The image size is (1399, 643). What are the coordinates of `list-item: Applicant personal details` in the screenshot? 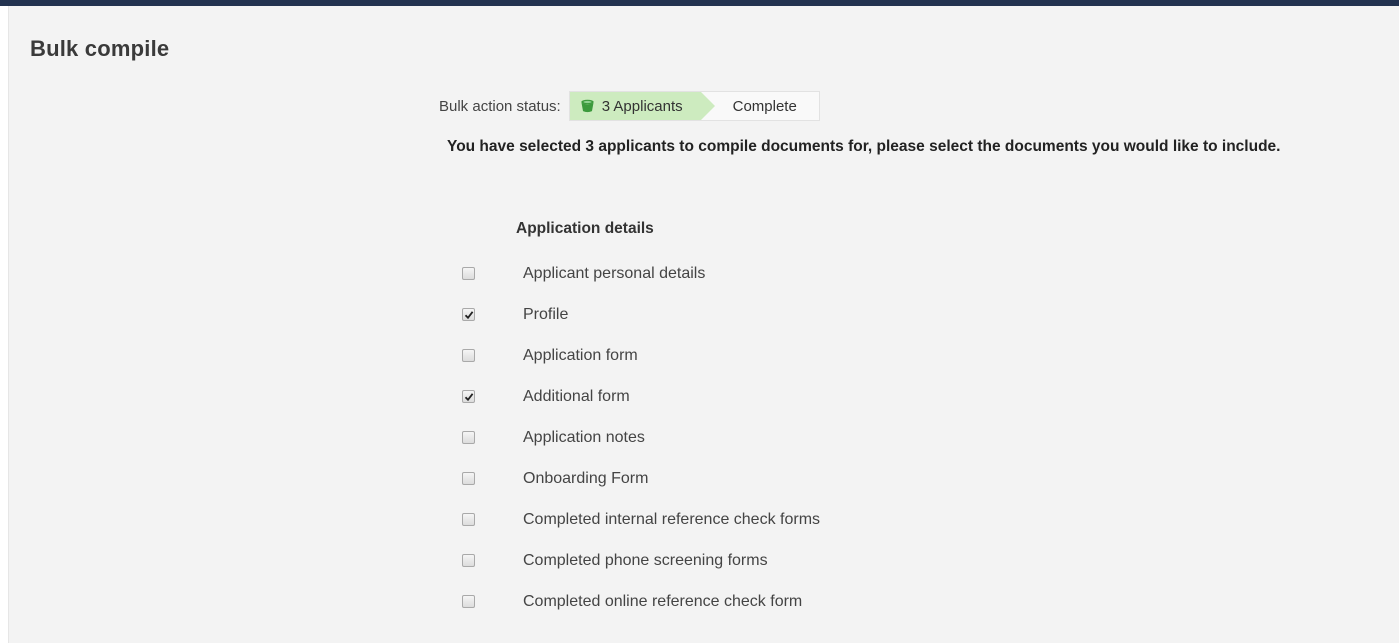 It's located at (638, 273).